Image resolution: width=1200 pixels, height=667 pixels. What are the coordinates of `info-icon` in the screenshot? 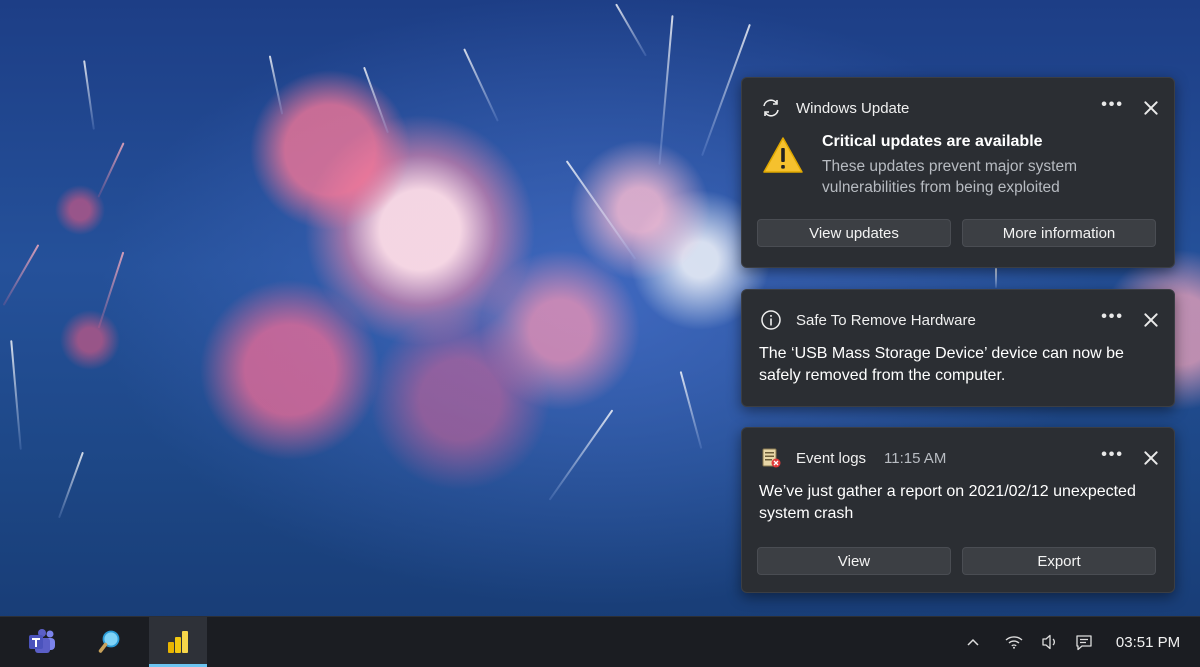 It's located at (771, 320).